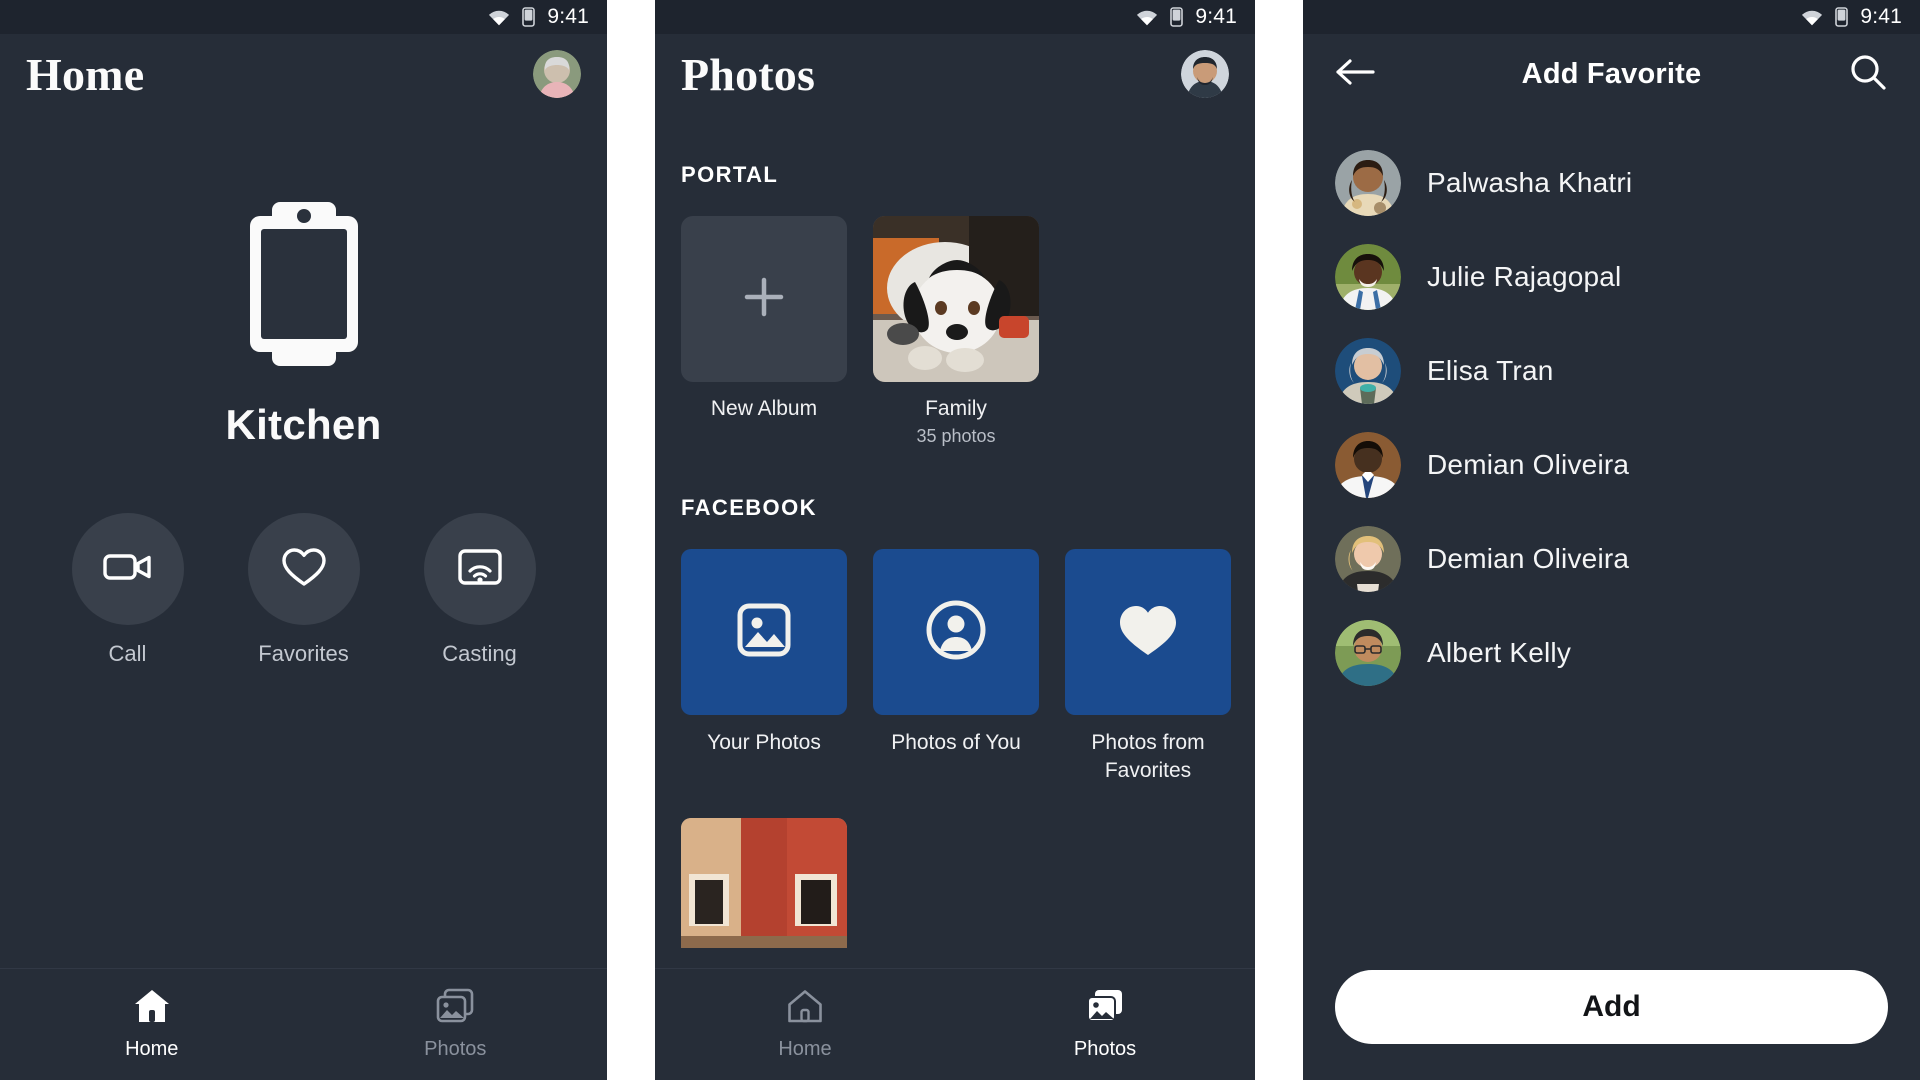 The width and height of the screenshot is (1920, 1080). I want to click on album-family-count: 35 photos, so click(956, 436).